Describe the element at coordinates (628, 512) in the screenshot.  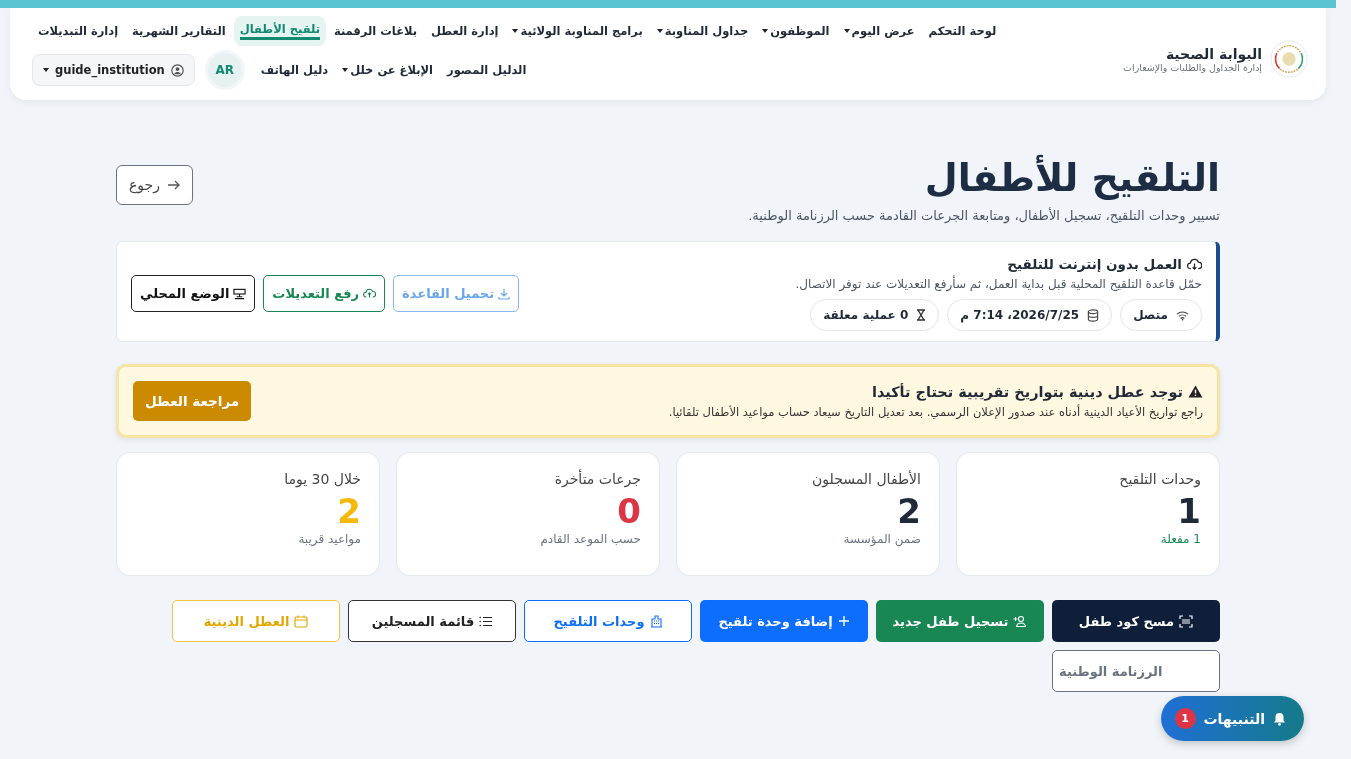
I see `stat-value: 0` at that location.